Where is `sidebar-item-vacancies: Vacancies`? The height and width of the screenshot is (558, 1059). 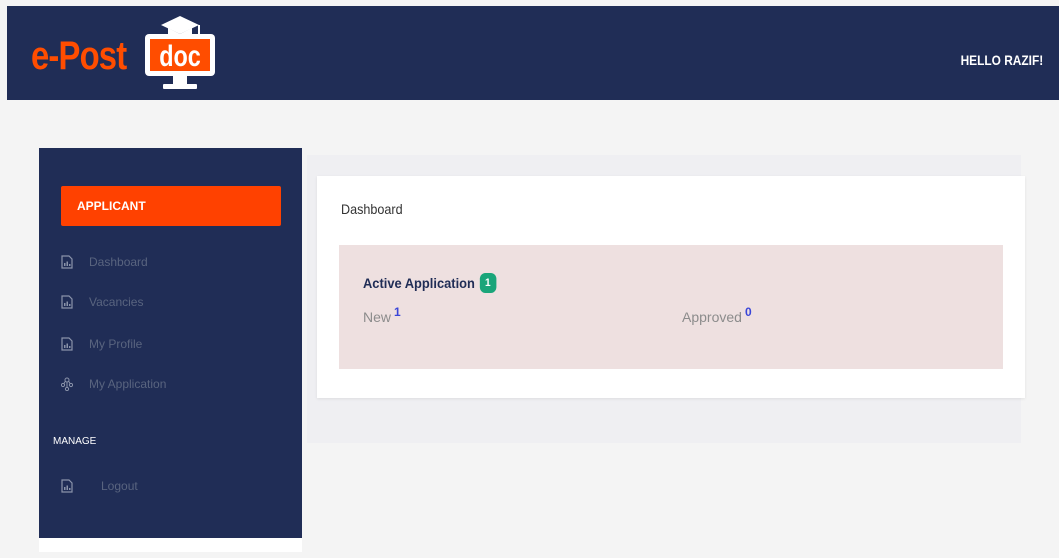
sidebar-item-vacancies: Vacancies is located at coordinates (102, 302).